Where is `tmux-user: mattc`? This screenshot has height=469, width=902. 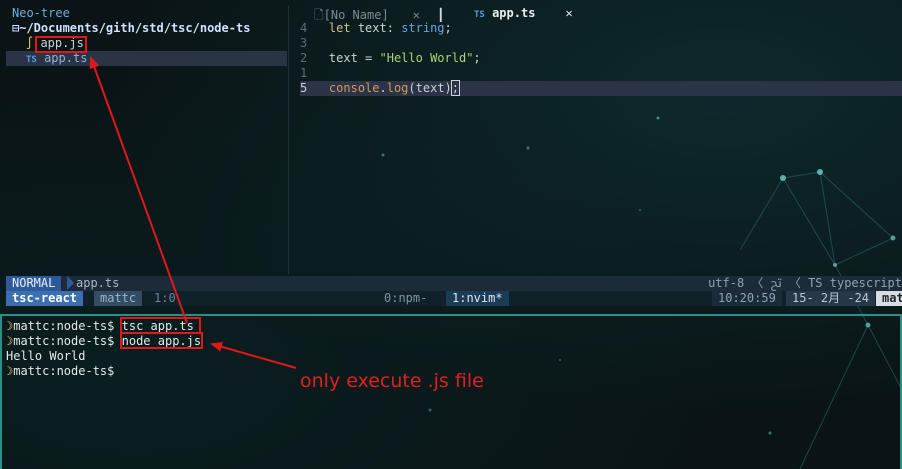 tmux-user: mattc is located at coordinates (118, 298).